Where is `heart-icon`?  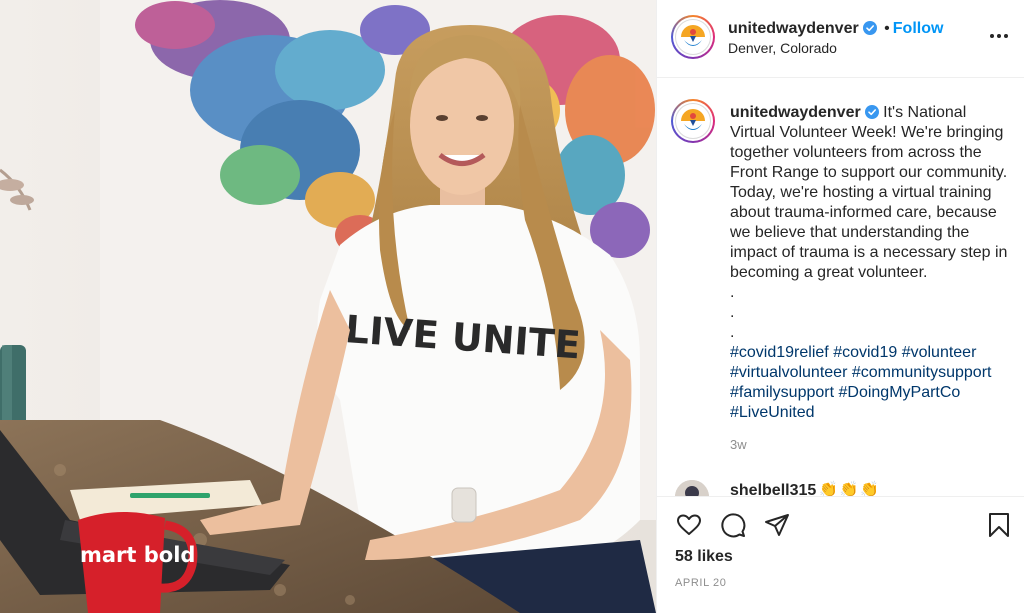 heart-icon is located at coordinates (689, 525).